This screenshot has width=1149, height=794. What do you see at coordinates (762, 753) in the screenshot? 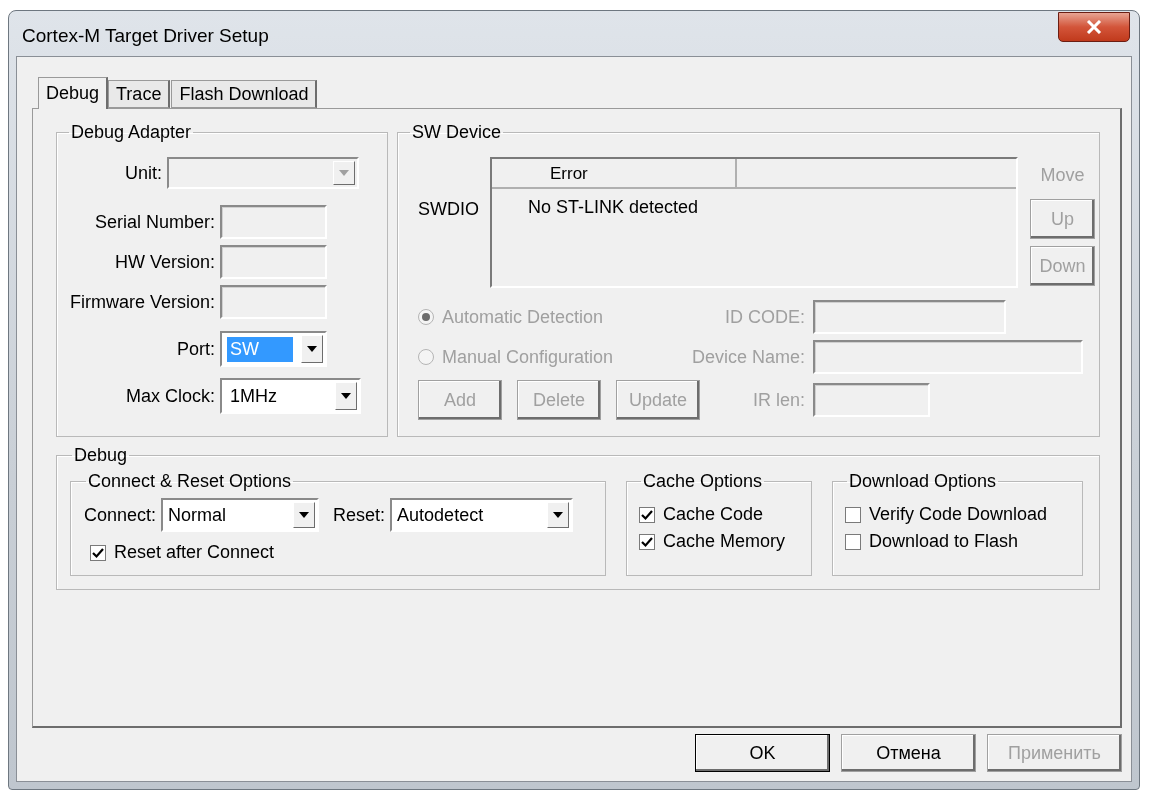
I see `dialog-button: OK` at bounding box center [762, 753].